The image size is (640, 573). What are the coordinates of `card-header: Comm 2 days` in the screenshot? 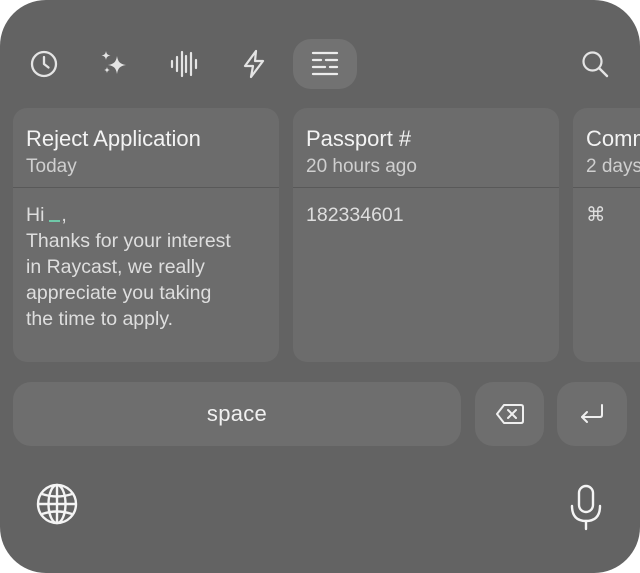 It's located at (606, 148).